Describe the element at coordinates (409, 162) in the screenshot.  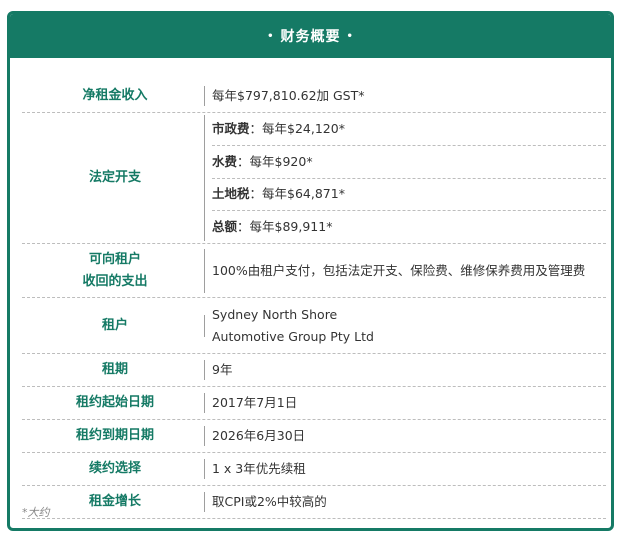
I see `list-item: 水费 ：每年$920*` at that location.